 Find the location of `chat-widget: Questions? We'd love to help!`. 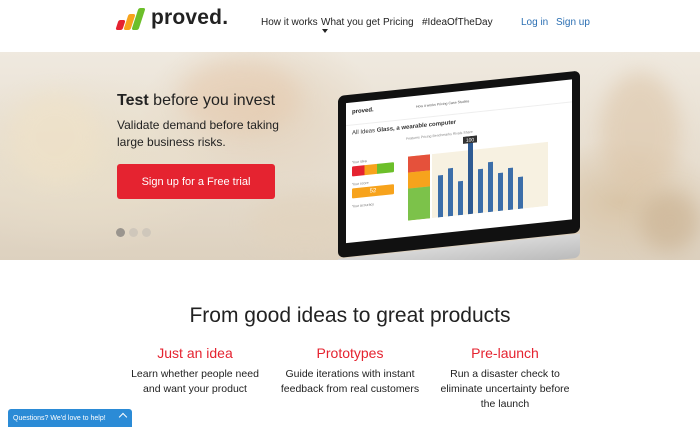

chat-widget: Questions? We'd love to help! is located at coordinates (70, 418).